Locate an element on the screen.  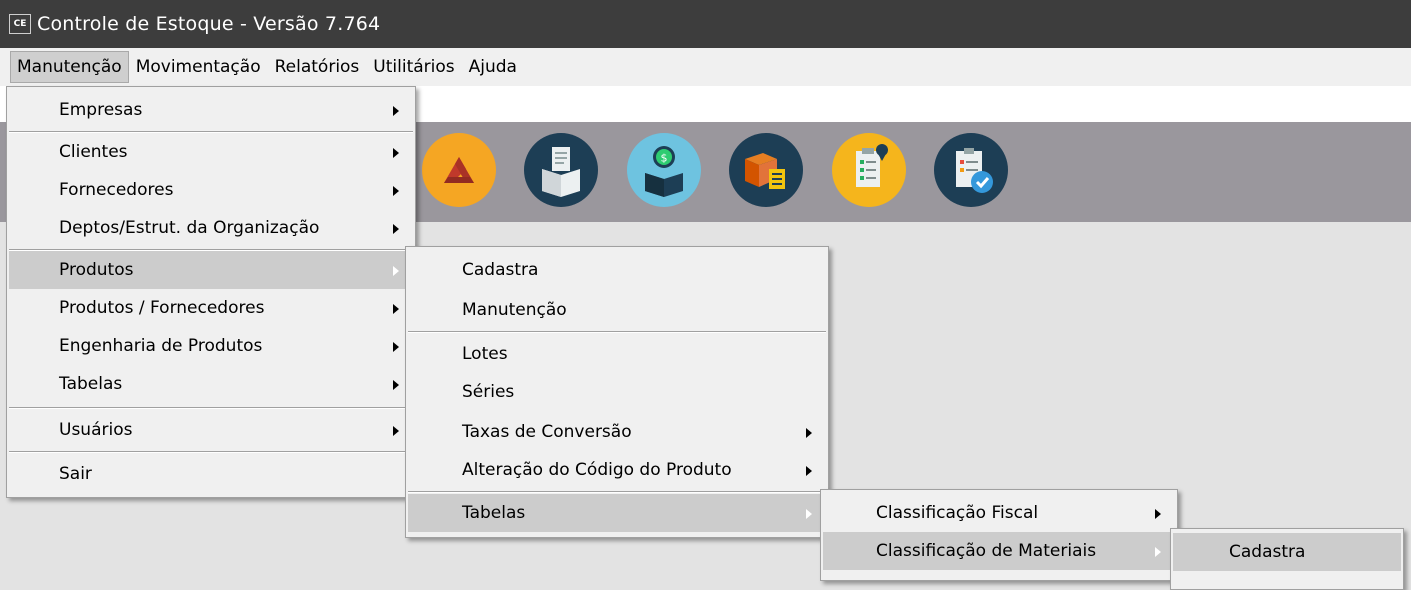
menu-item-empresas: Empresas is located at coordinates (211, 110).